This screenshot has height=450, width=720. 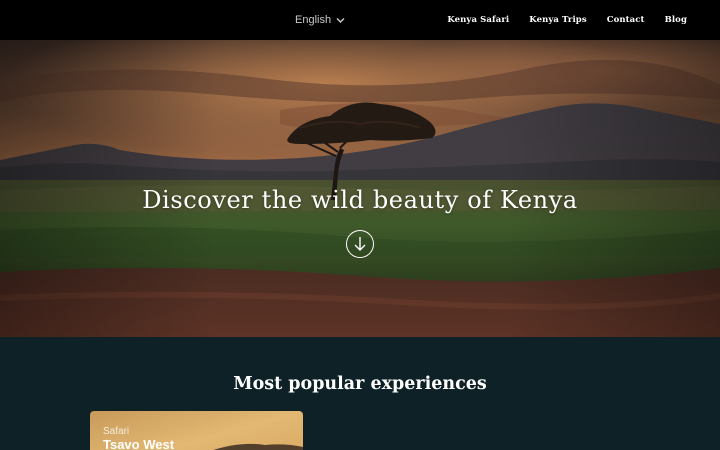 What do you see at coordinates (626, 20) in the screenshot?
I see `nav-link-contact: Contact` at bounding box center [626, 20].